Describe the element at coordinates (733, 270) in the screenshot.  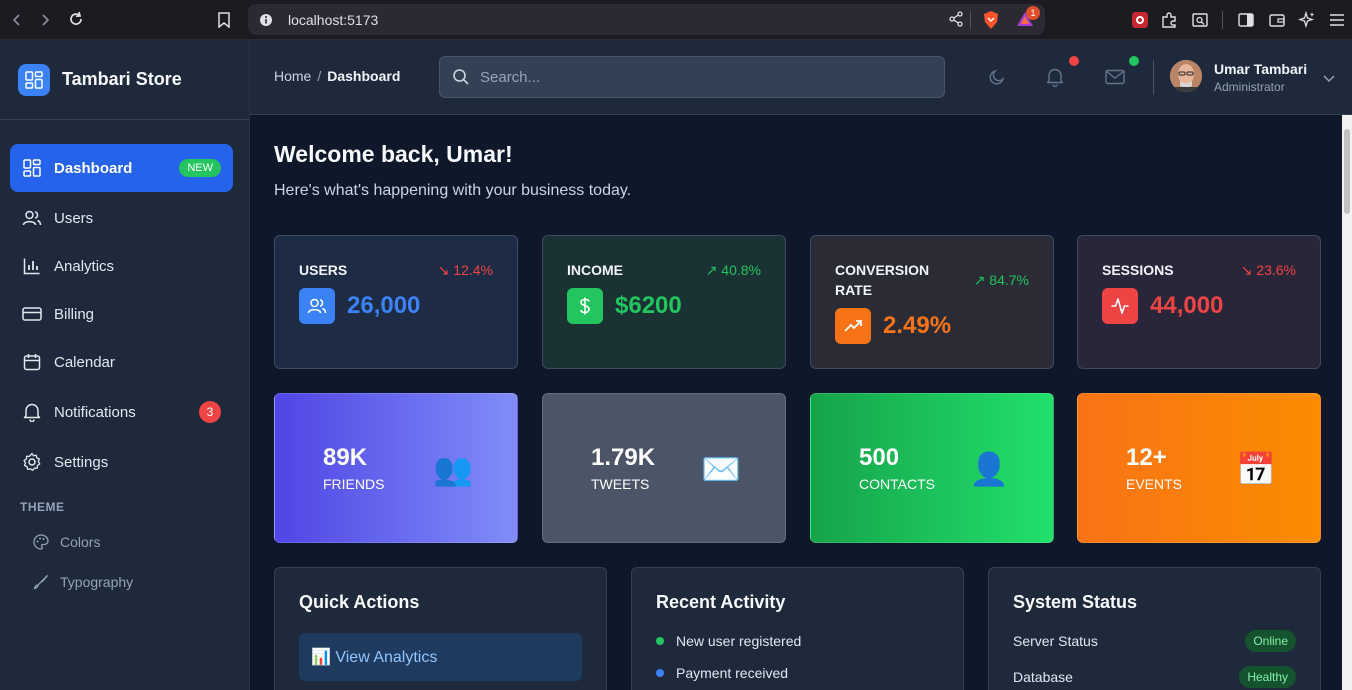
I see `stat-change: ↗ 40.8%` at that location.